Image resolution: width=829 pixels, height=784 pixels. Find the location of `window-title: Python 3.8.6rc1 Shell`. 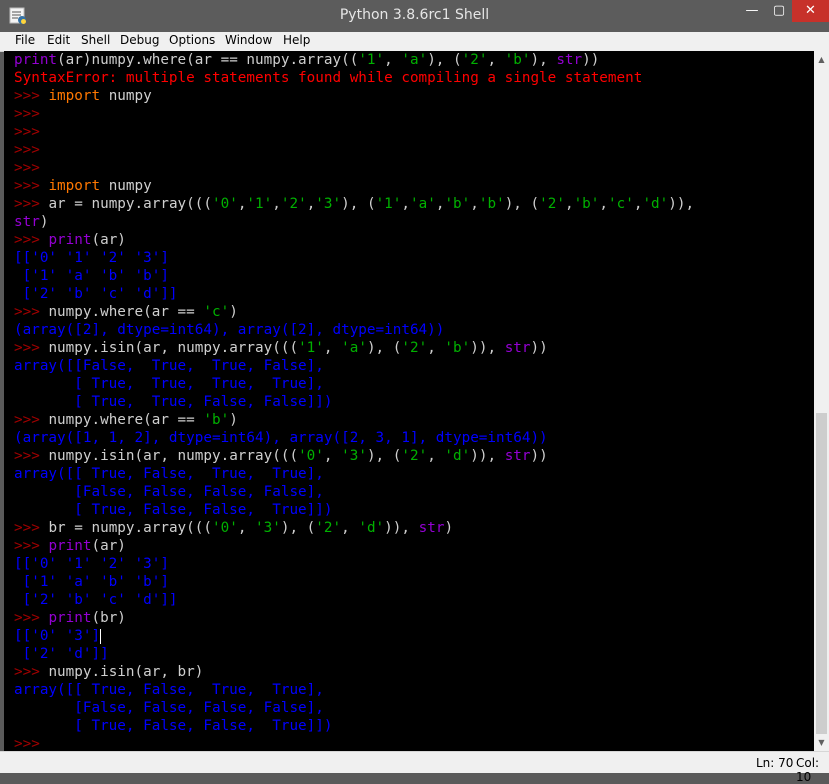

window-title: Python 3.8.6rc1 Shell is located at coordinates (414, 15).